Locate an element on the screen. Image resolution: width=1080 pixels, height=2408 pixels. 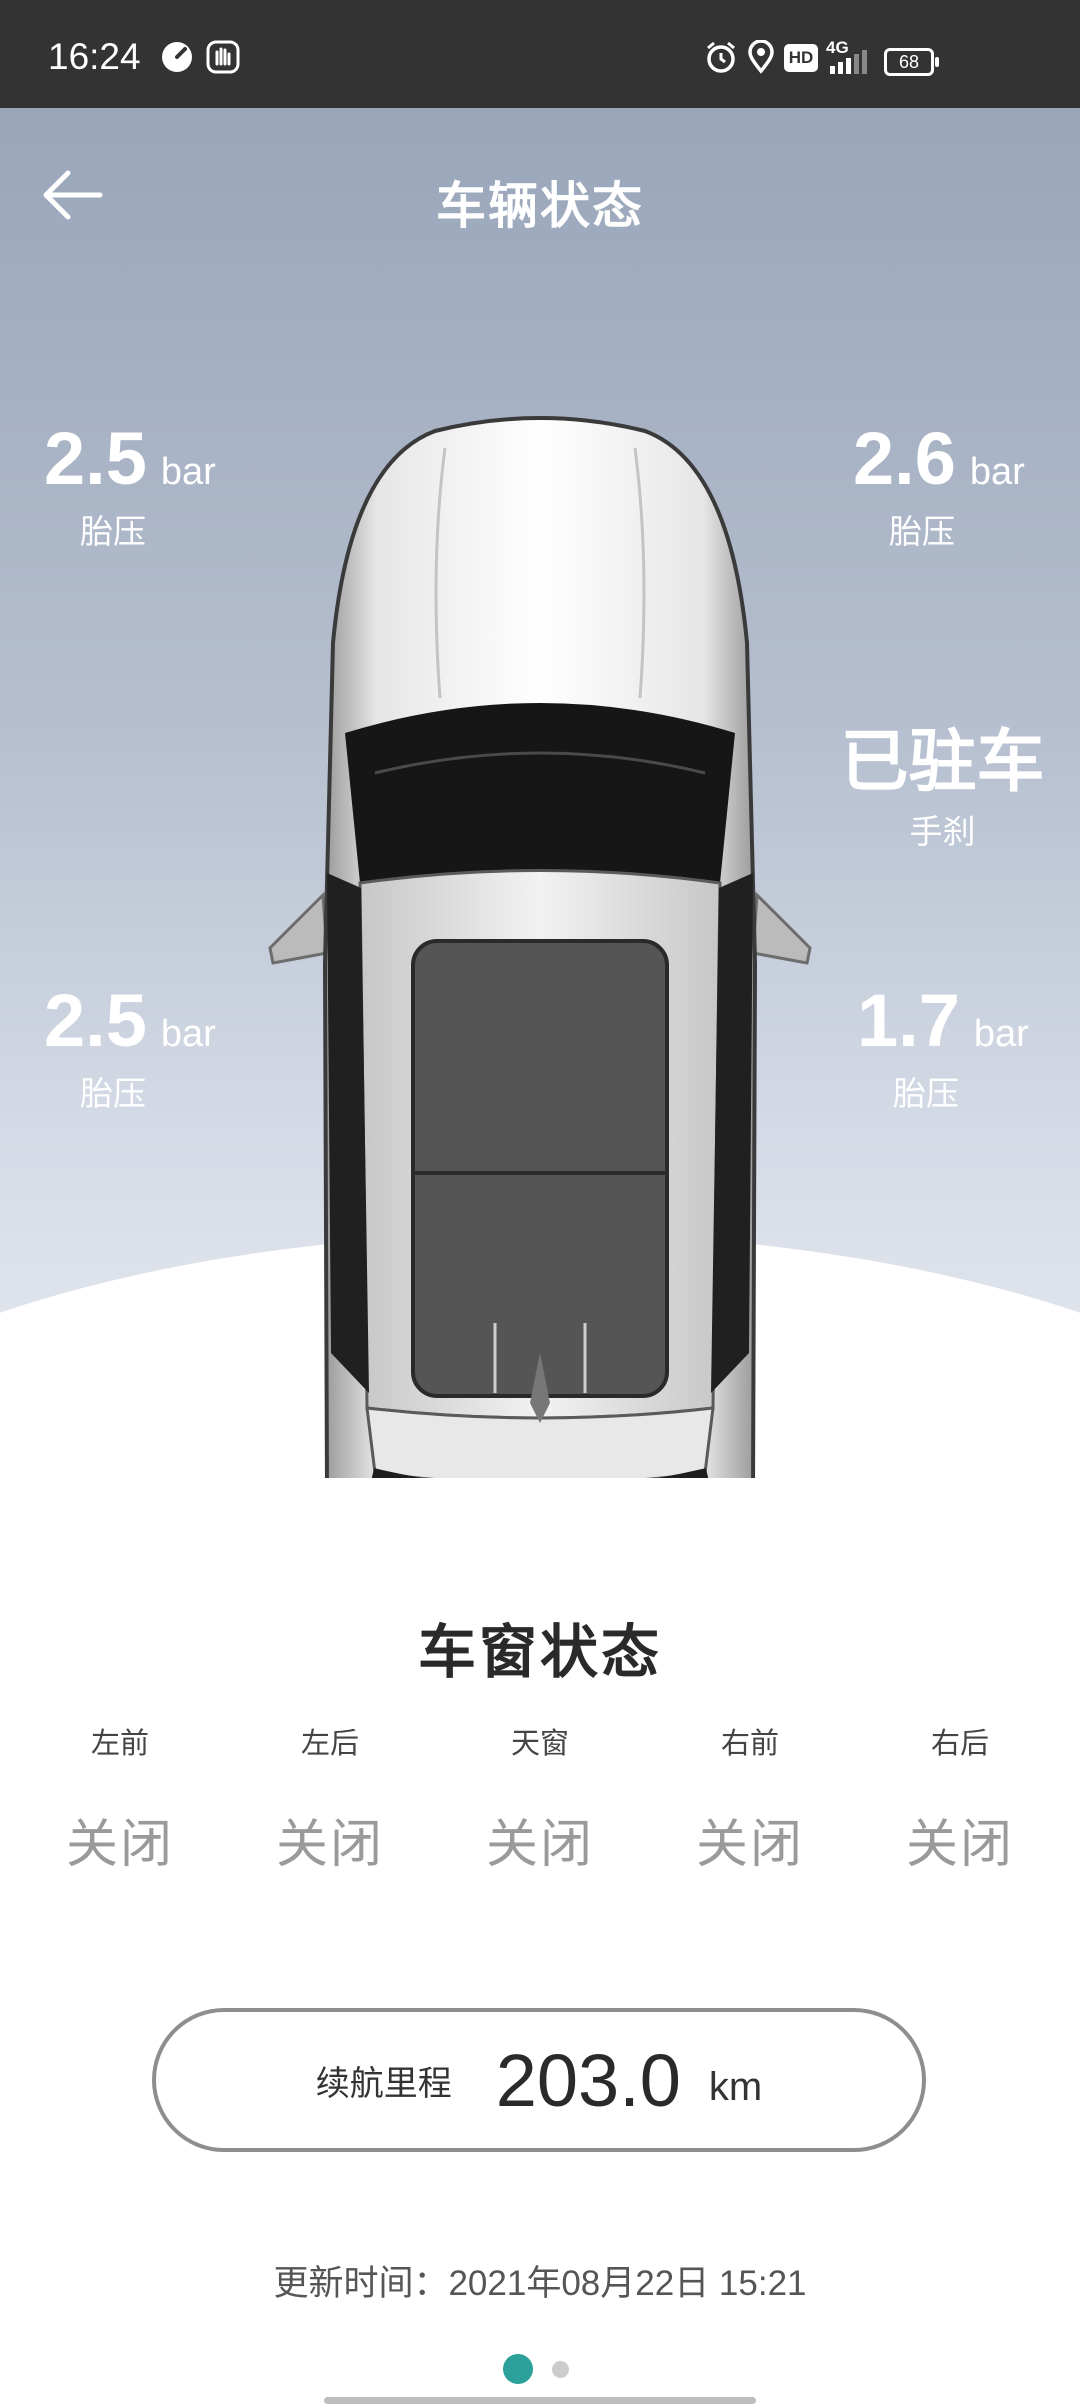
window-front-left: 左前 关闭 is located at coordinates (120, 1798).